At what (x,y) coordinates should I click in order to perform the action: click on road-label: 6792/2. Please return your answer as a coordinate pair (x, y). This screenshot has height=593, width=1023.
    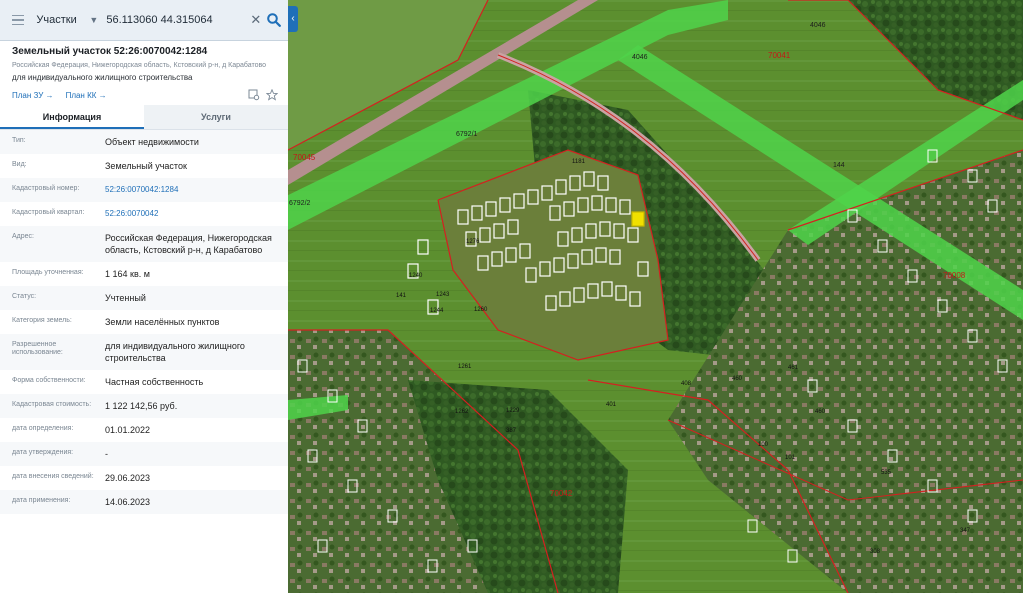
    Looking at the image, I should click on (300, 203).